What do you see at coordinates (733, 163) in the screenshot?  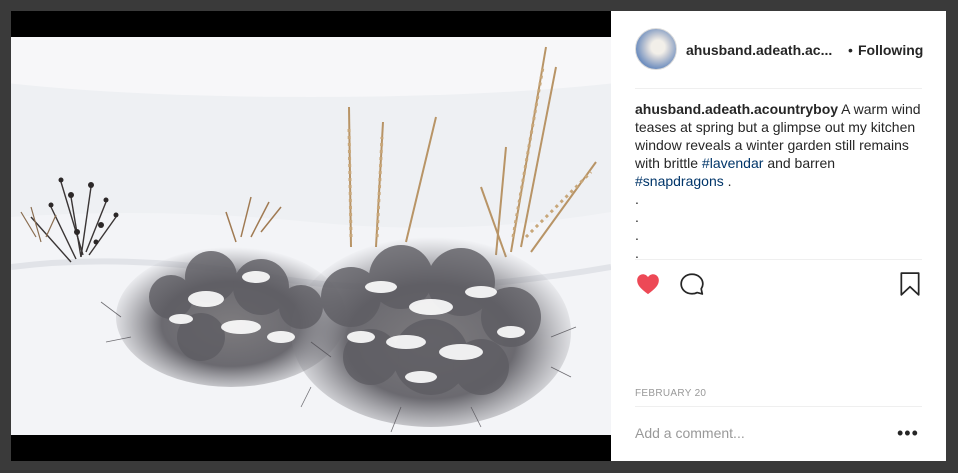 I see `hashtag-lavendar: #lavendar` at bounding box center [733, 163].